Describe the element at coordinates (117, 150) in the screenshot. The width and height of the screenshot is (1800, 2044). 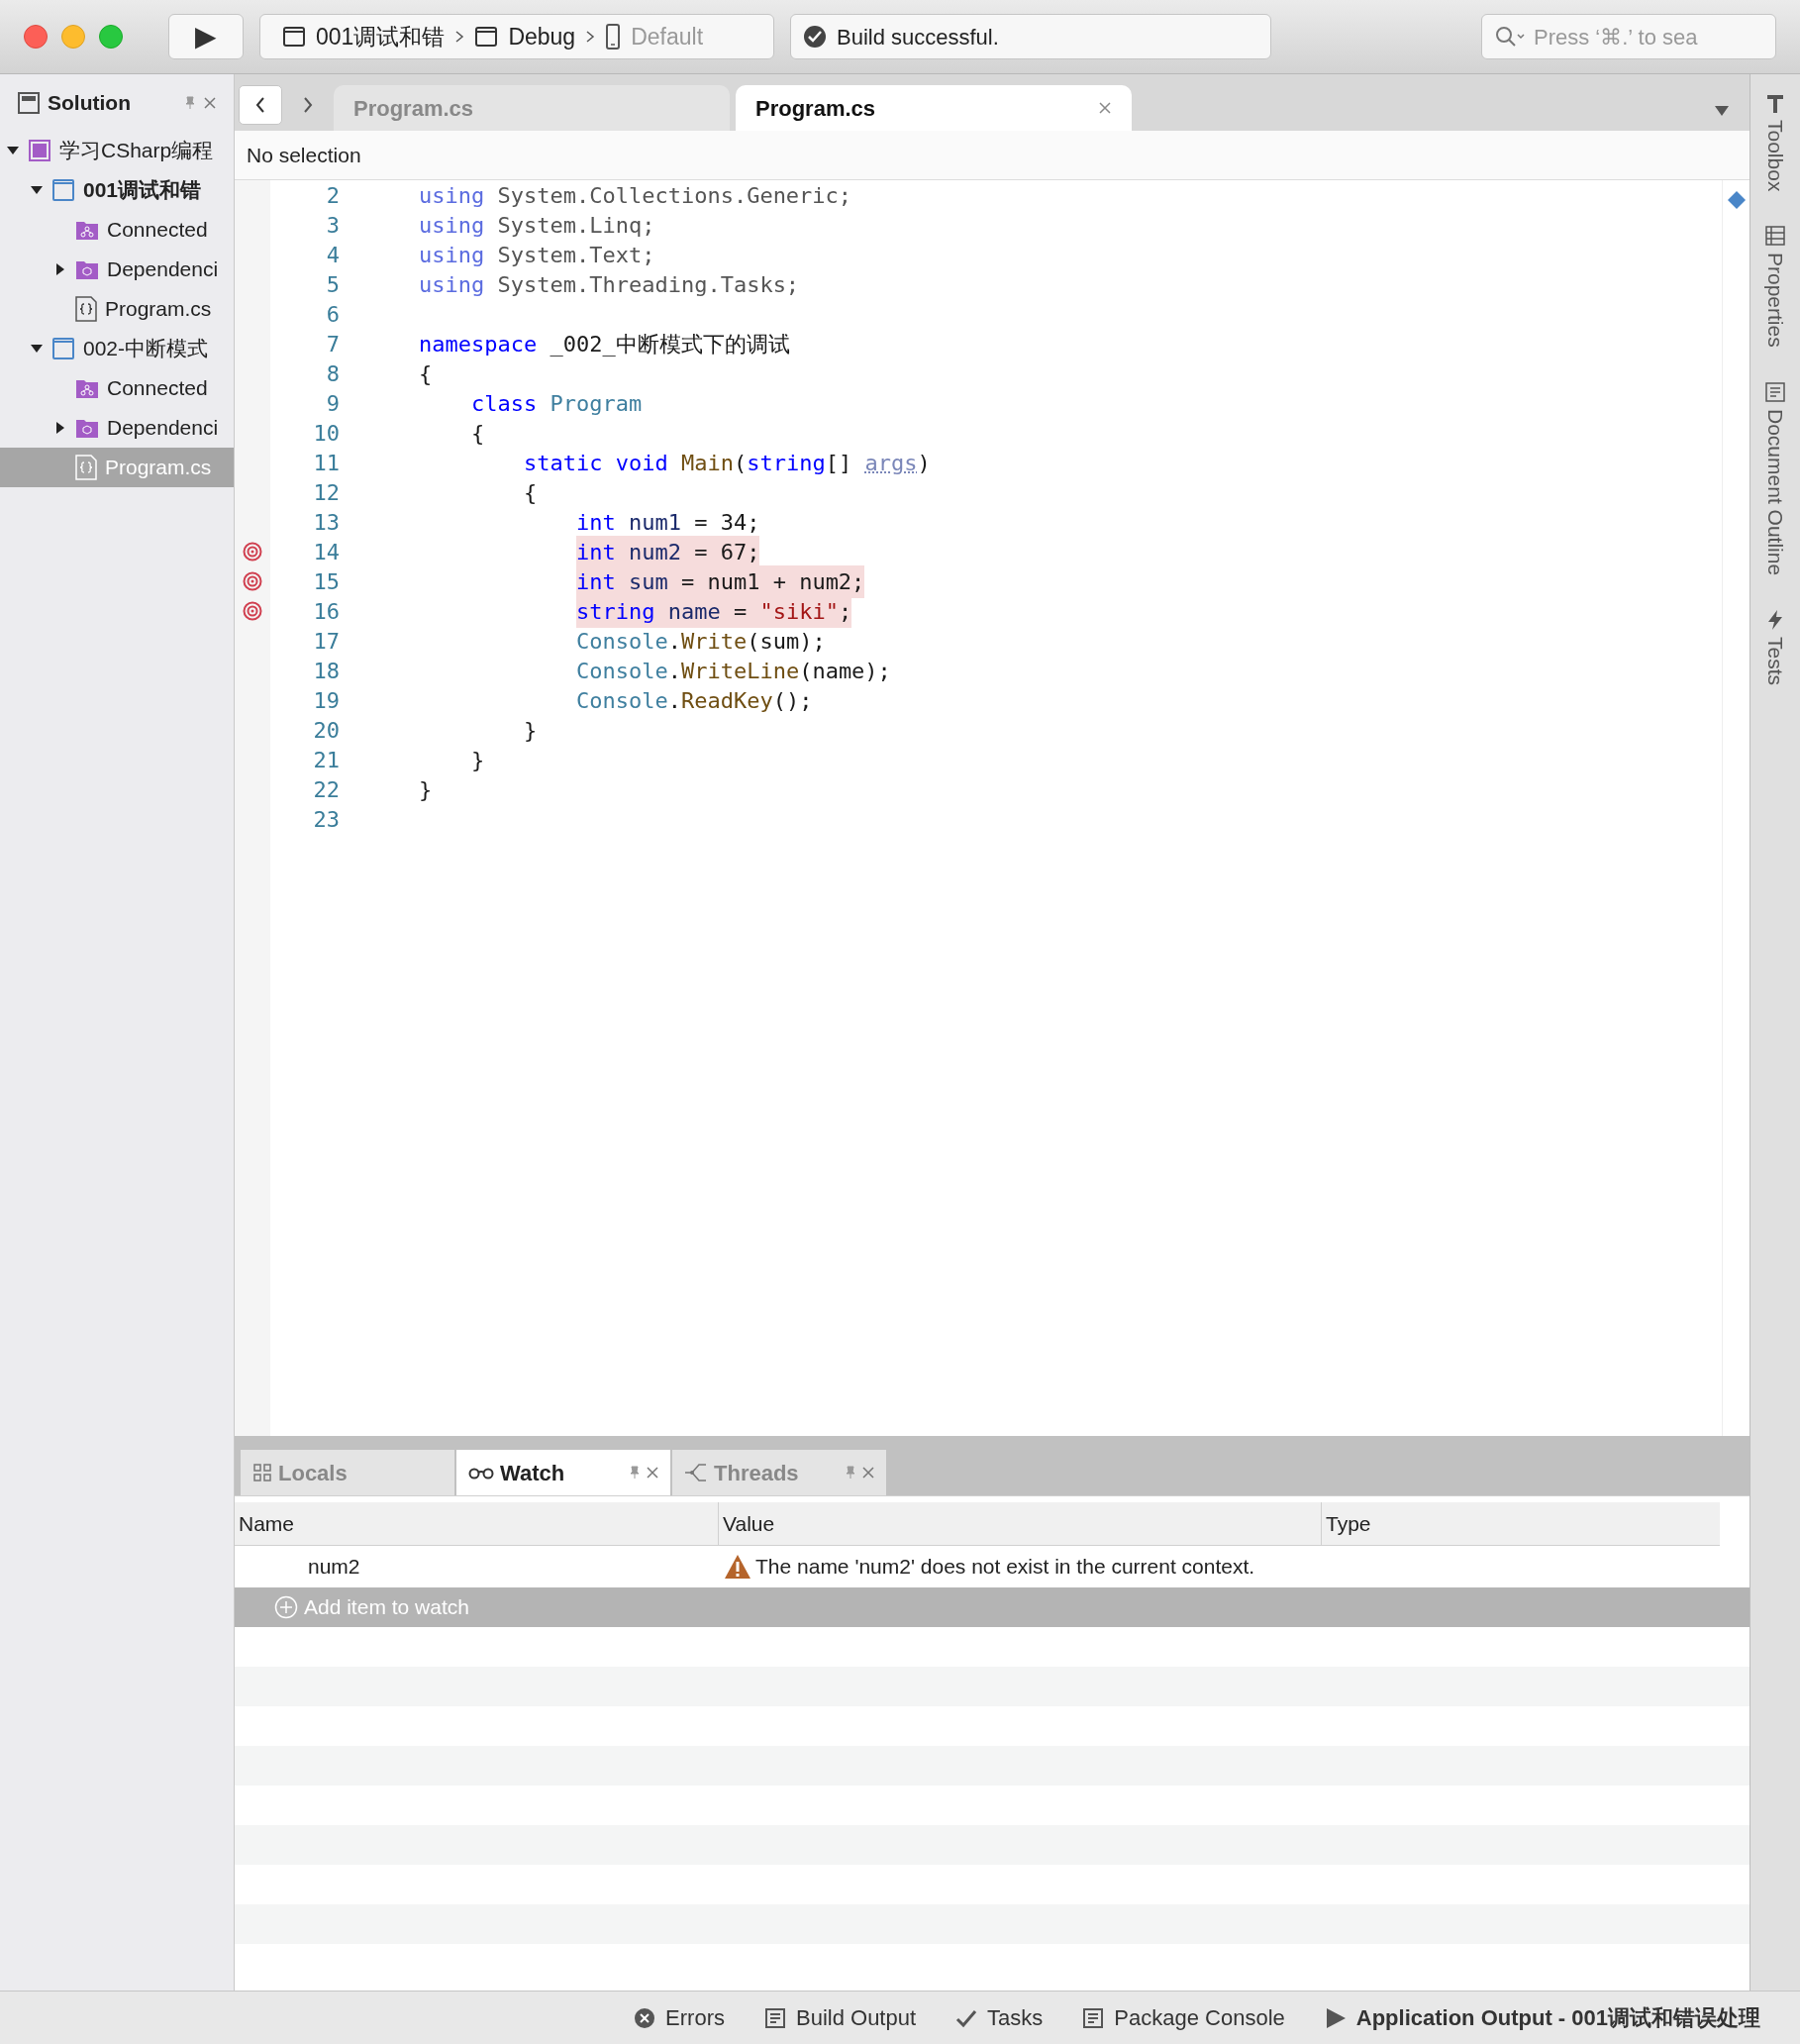
I see `tree-item: 学习CSharp编程` at that location.